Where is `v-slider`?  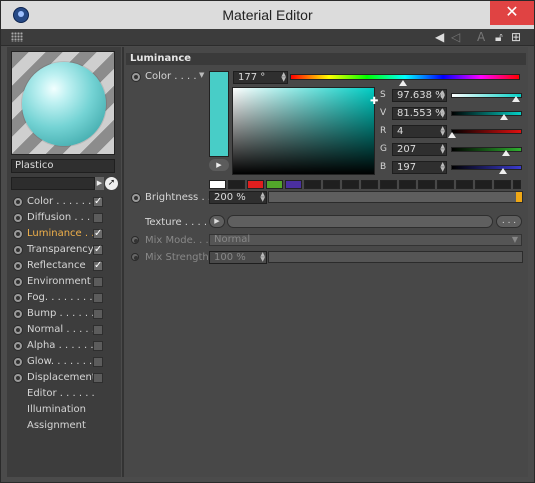
v-slider is located at coordinates (486, 113).